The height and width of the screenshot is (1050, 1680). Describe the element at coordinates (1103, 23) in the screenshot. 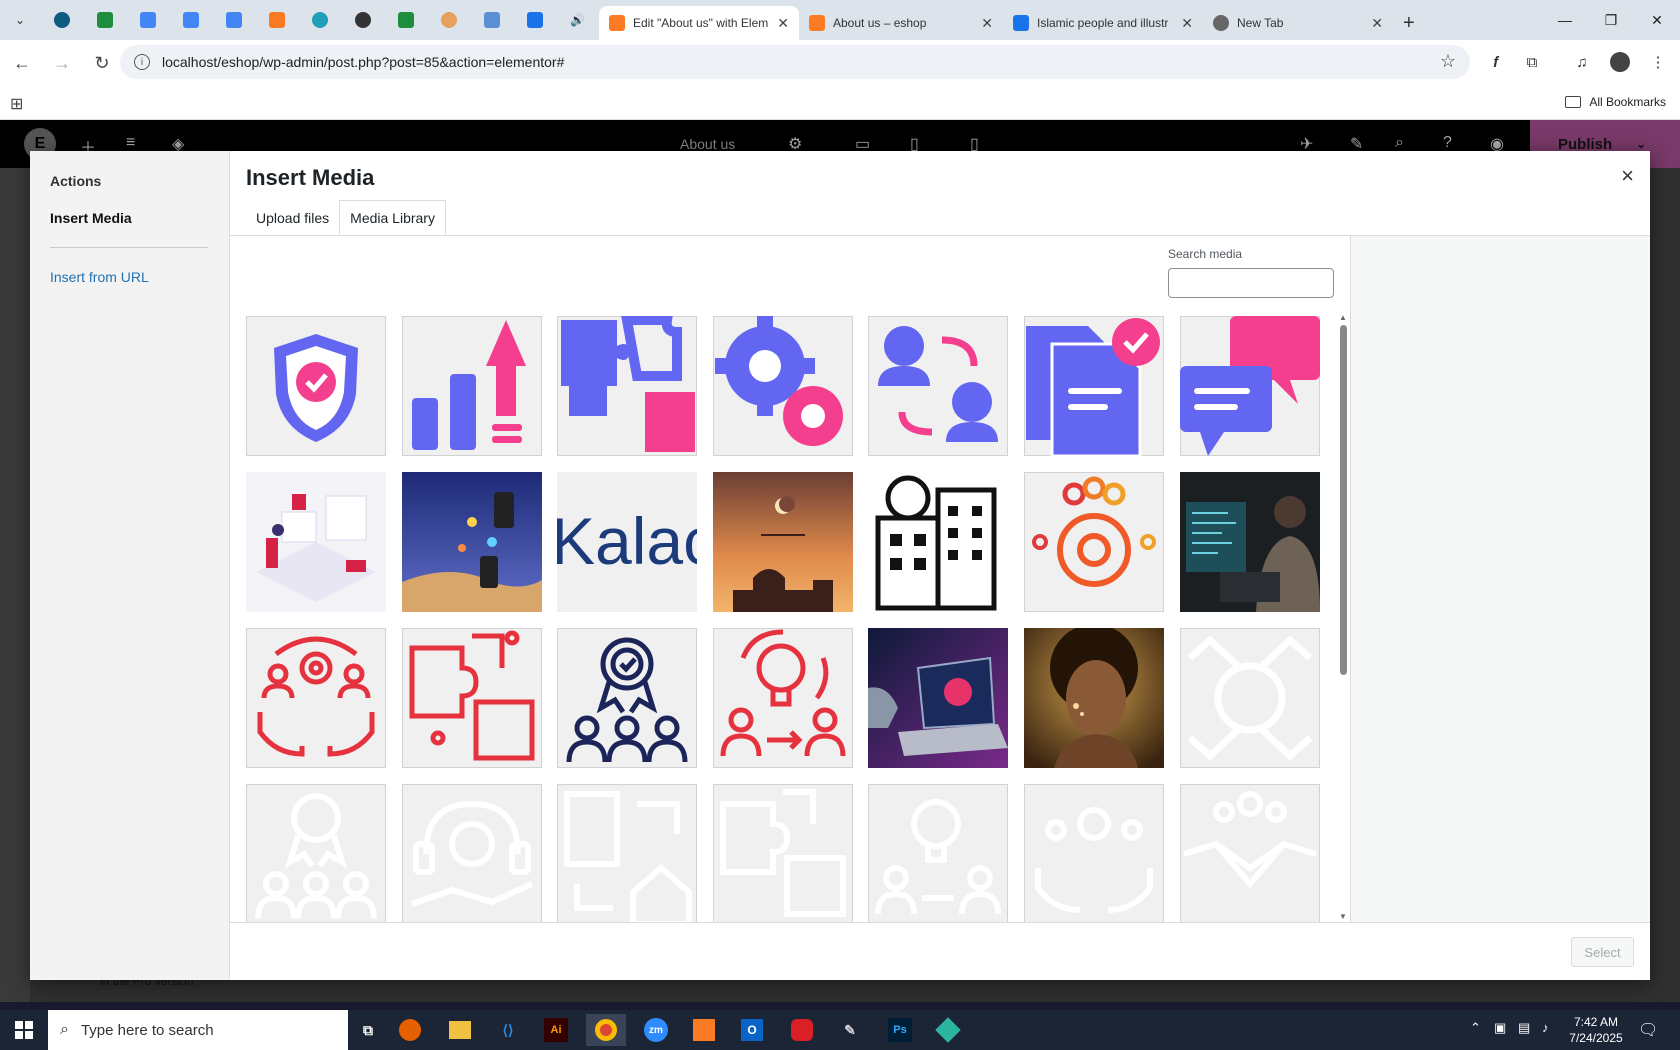

I see `tab-islamic-people: Islamic people and illustr ✕` at that location.